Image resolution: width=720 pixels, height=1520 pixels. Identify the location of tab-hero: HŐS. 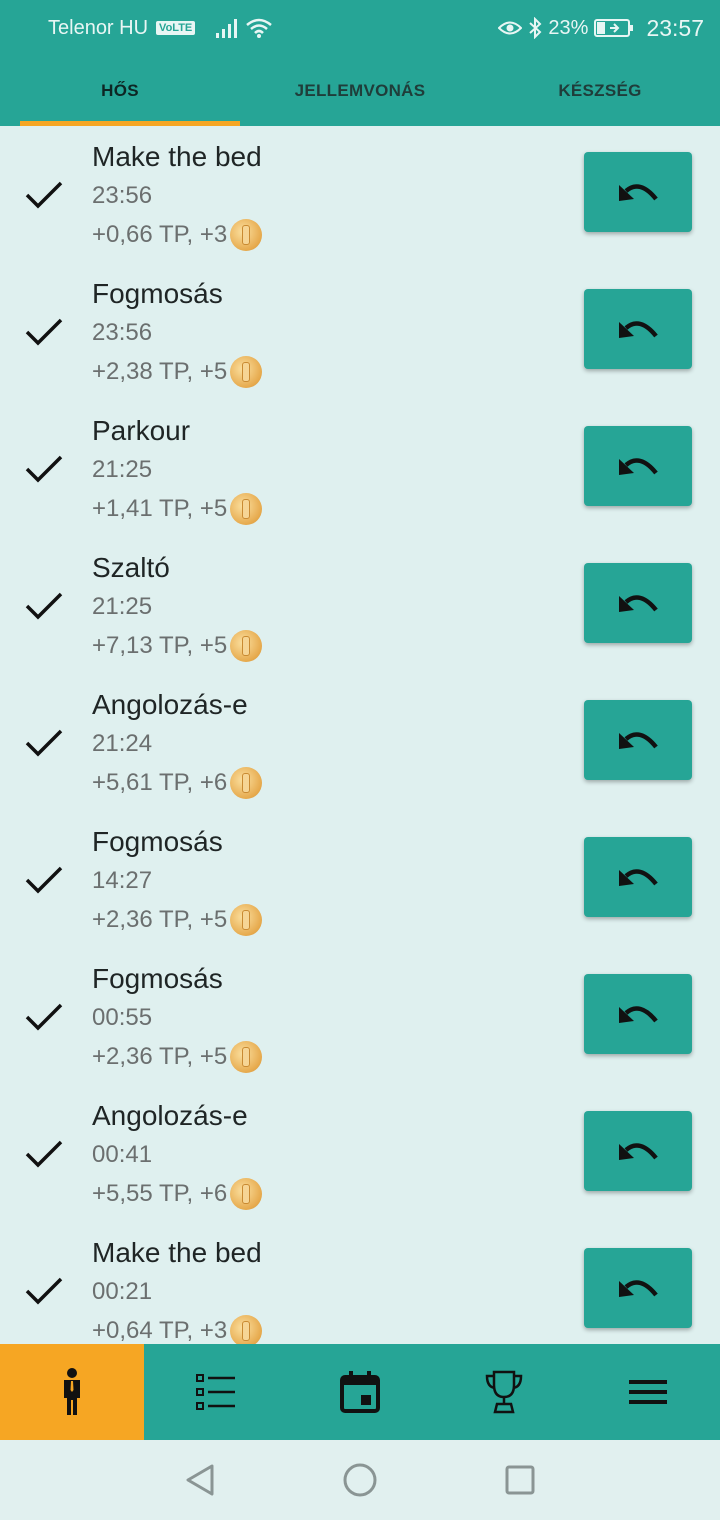
(120, 91).